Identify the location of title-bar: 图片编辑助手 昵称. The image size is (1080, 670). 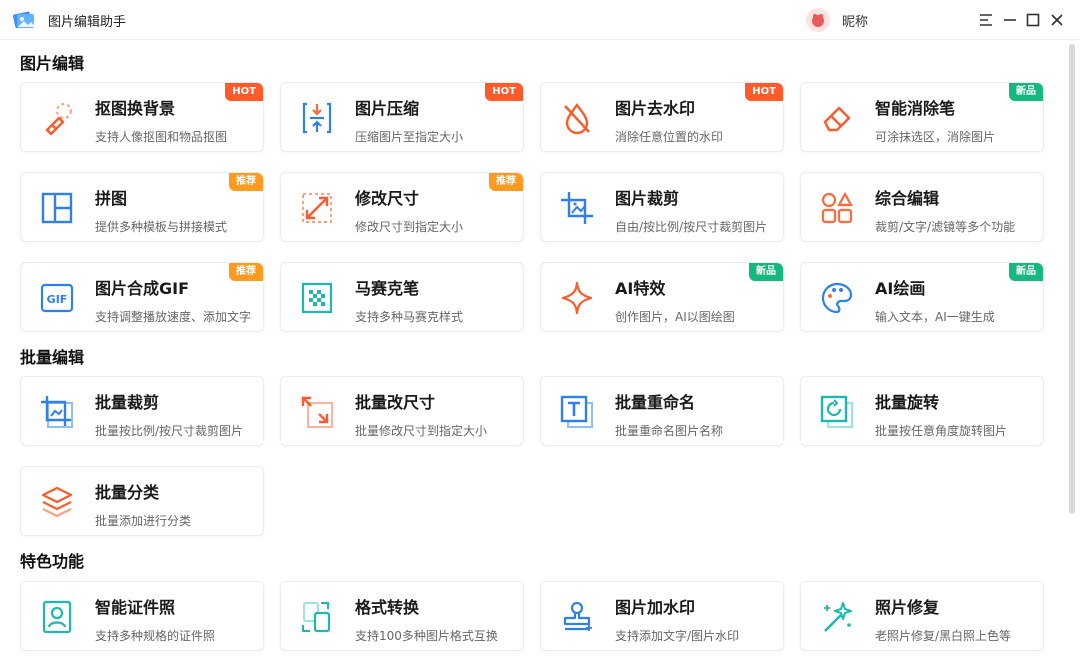
(540, 20).